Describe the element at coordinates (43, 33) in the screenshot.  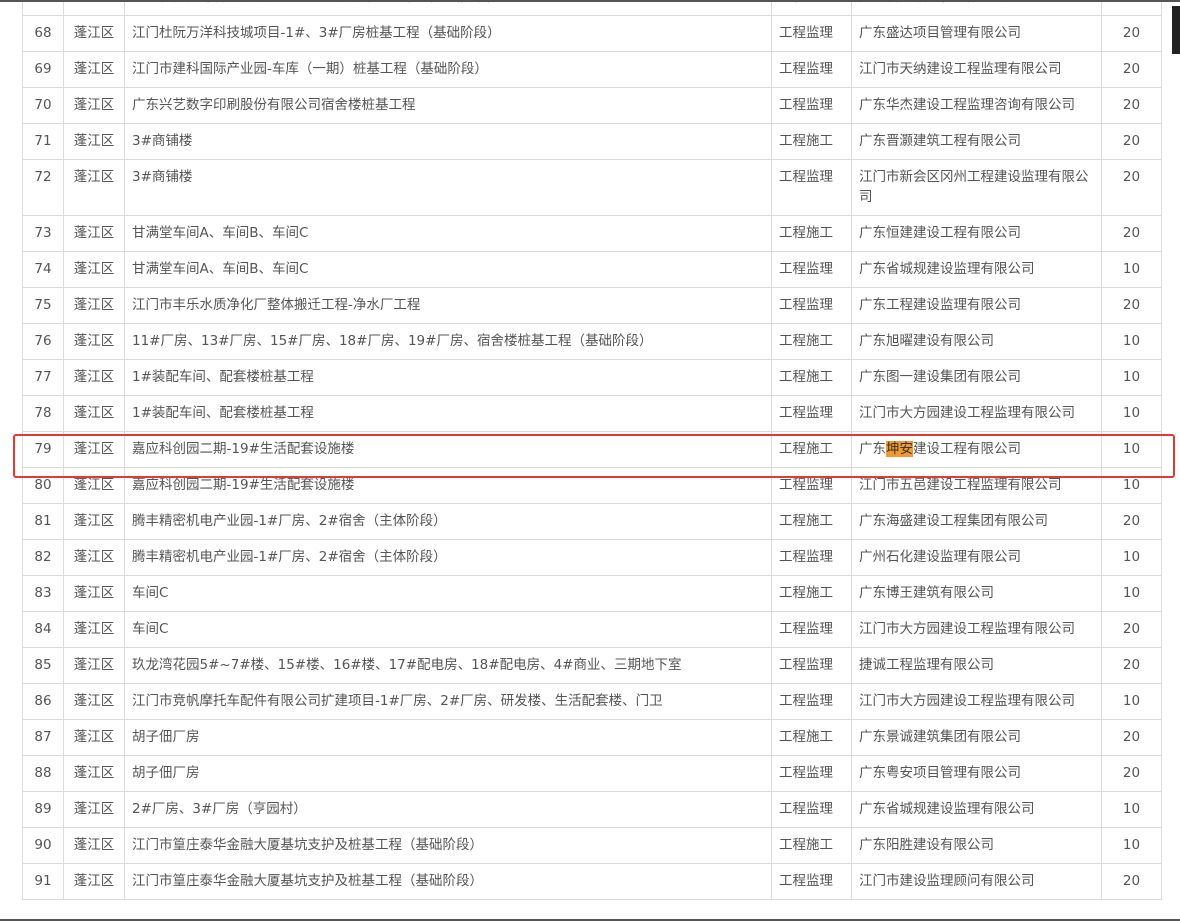
I see `row-number: 68` at that location.